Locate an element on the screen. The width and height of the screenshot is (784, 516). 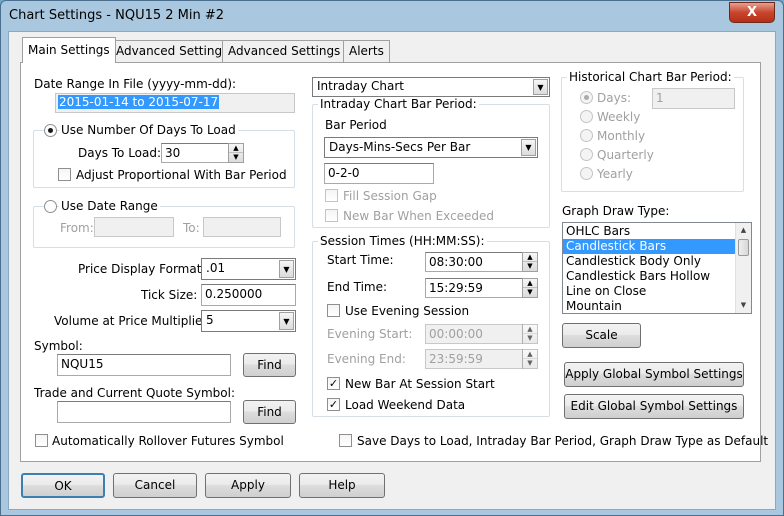
auto-rollover-checkbox is located at coordinates (41, 440).